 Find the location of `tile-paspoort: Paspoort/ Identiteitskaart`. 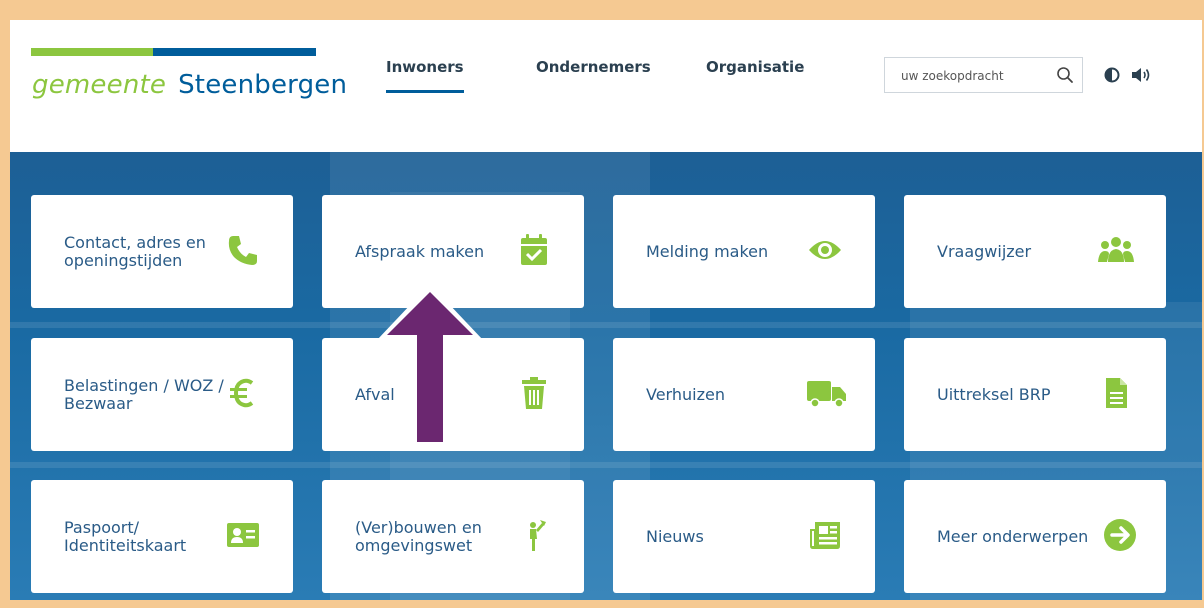

tile-paspoort: Paspoort/ Identiteitskaart is located at coordinates (162, 536).